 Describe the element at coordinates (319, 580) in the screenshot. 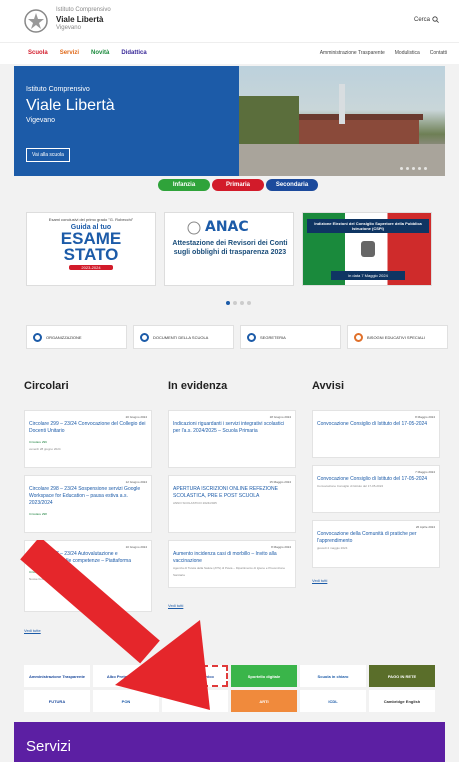

I see `avvisi-all-link: Vedi tutti` at that location.